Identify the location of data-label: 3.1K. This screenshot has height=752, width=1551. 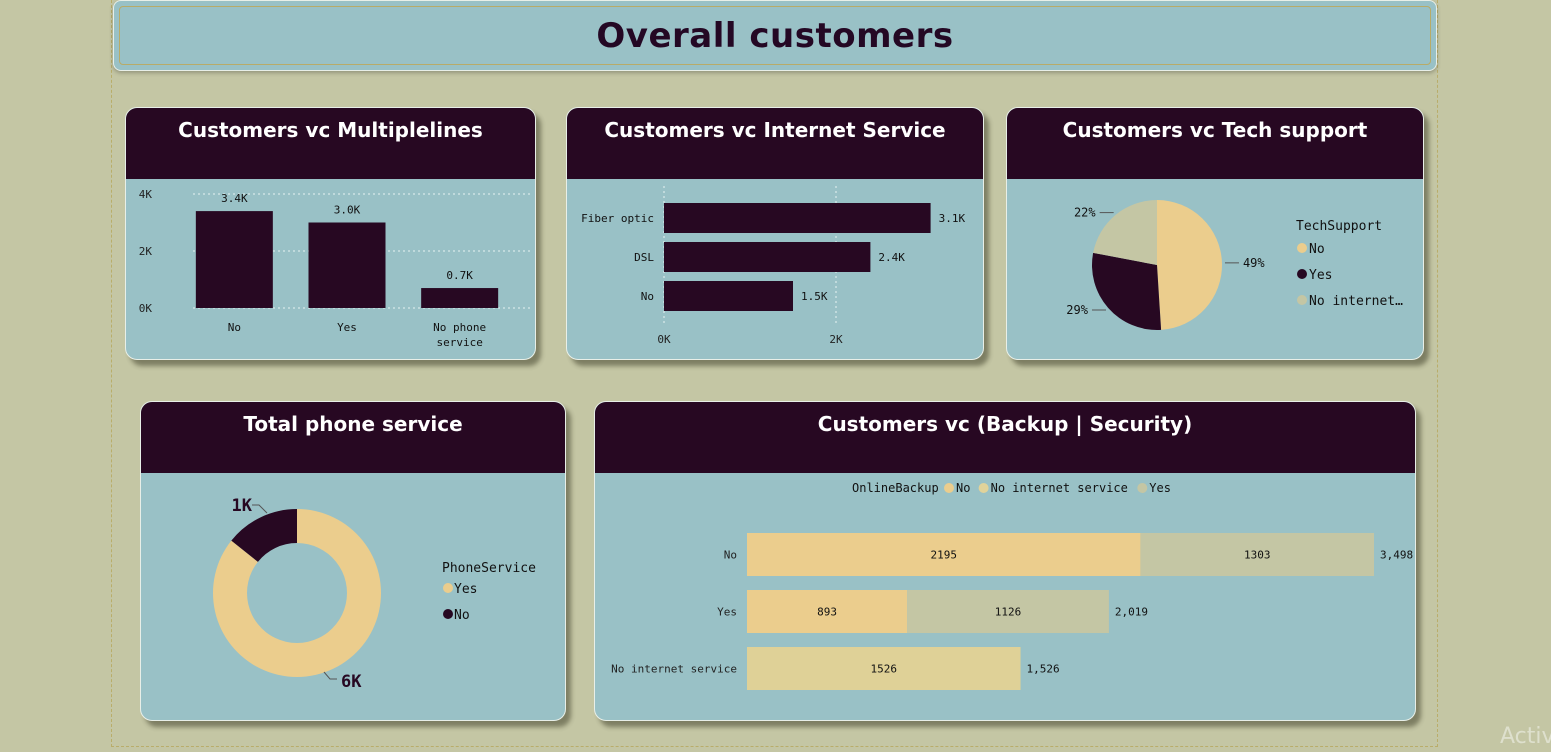
(952, 218).